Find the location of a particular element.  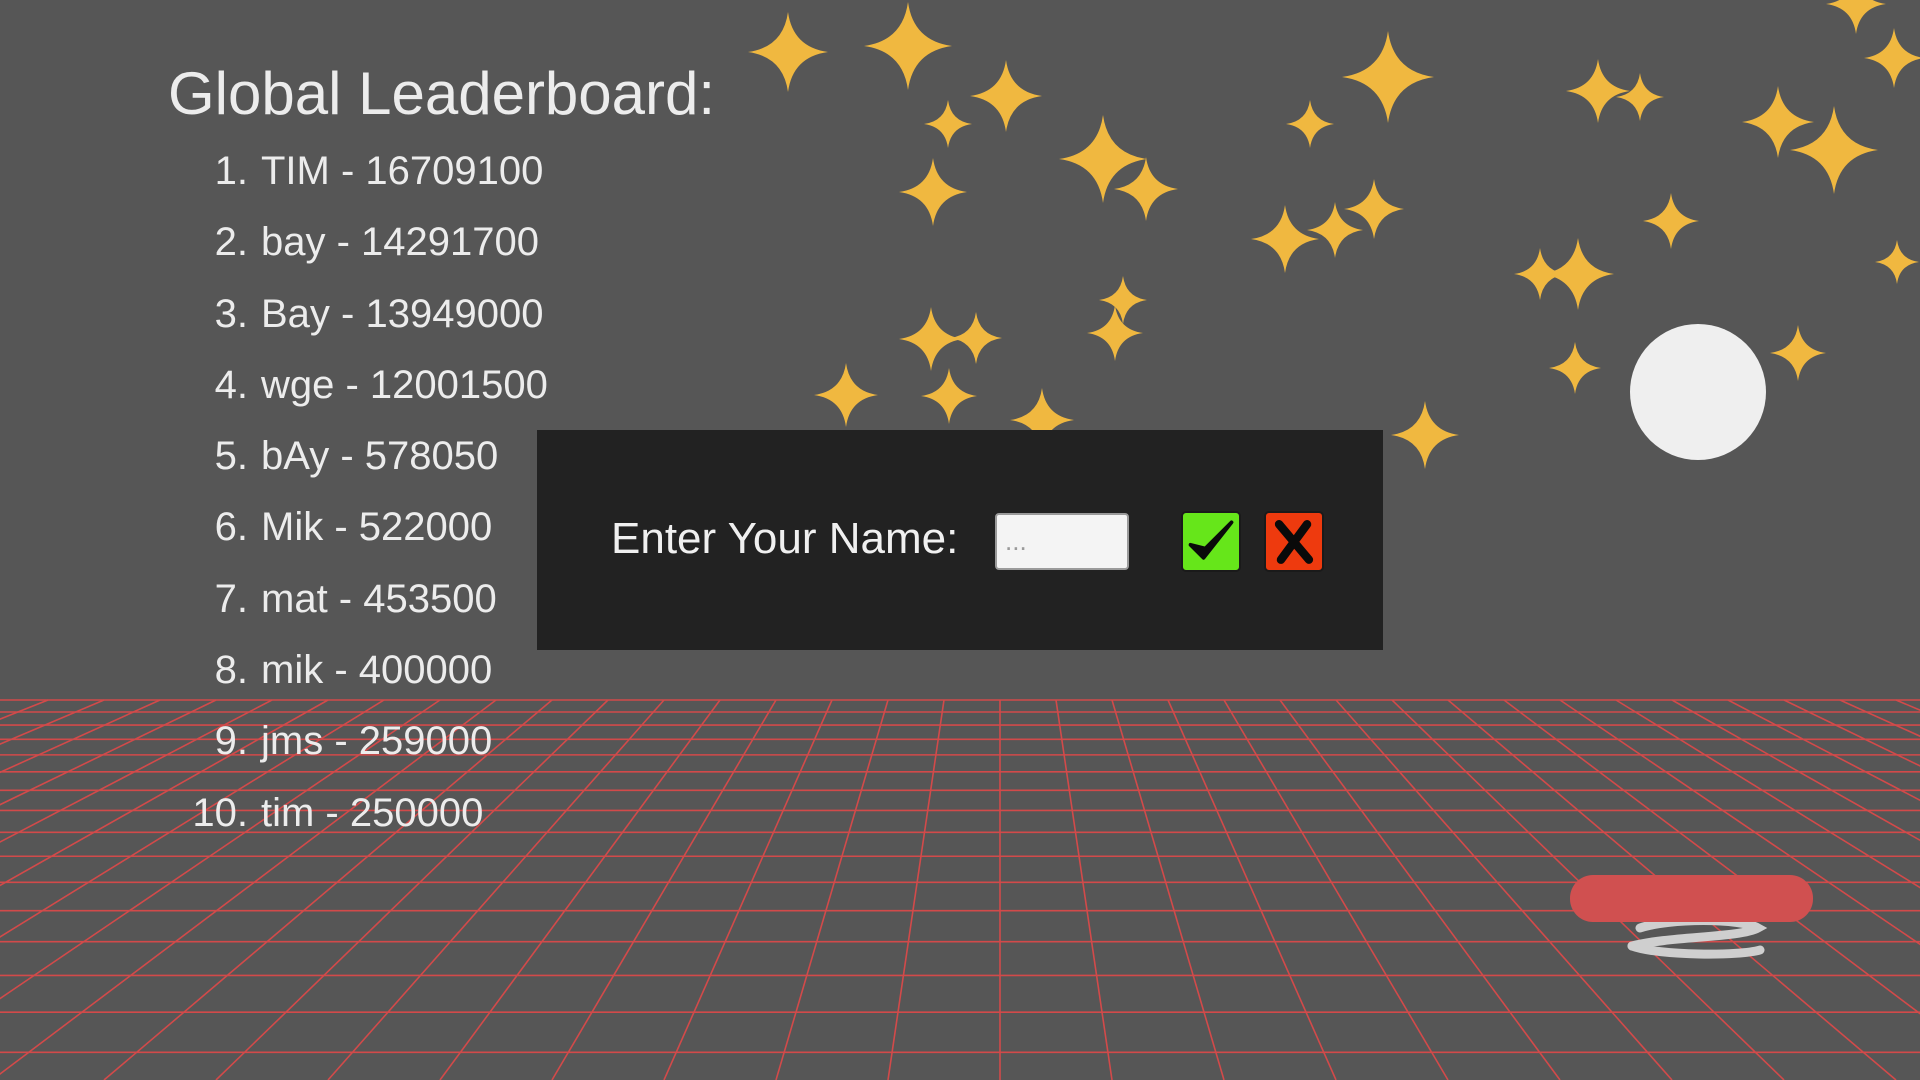

leaderboard-title: Global Leaderboard: is located at coordinates (442, 93).